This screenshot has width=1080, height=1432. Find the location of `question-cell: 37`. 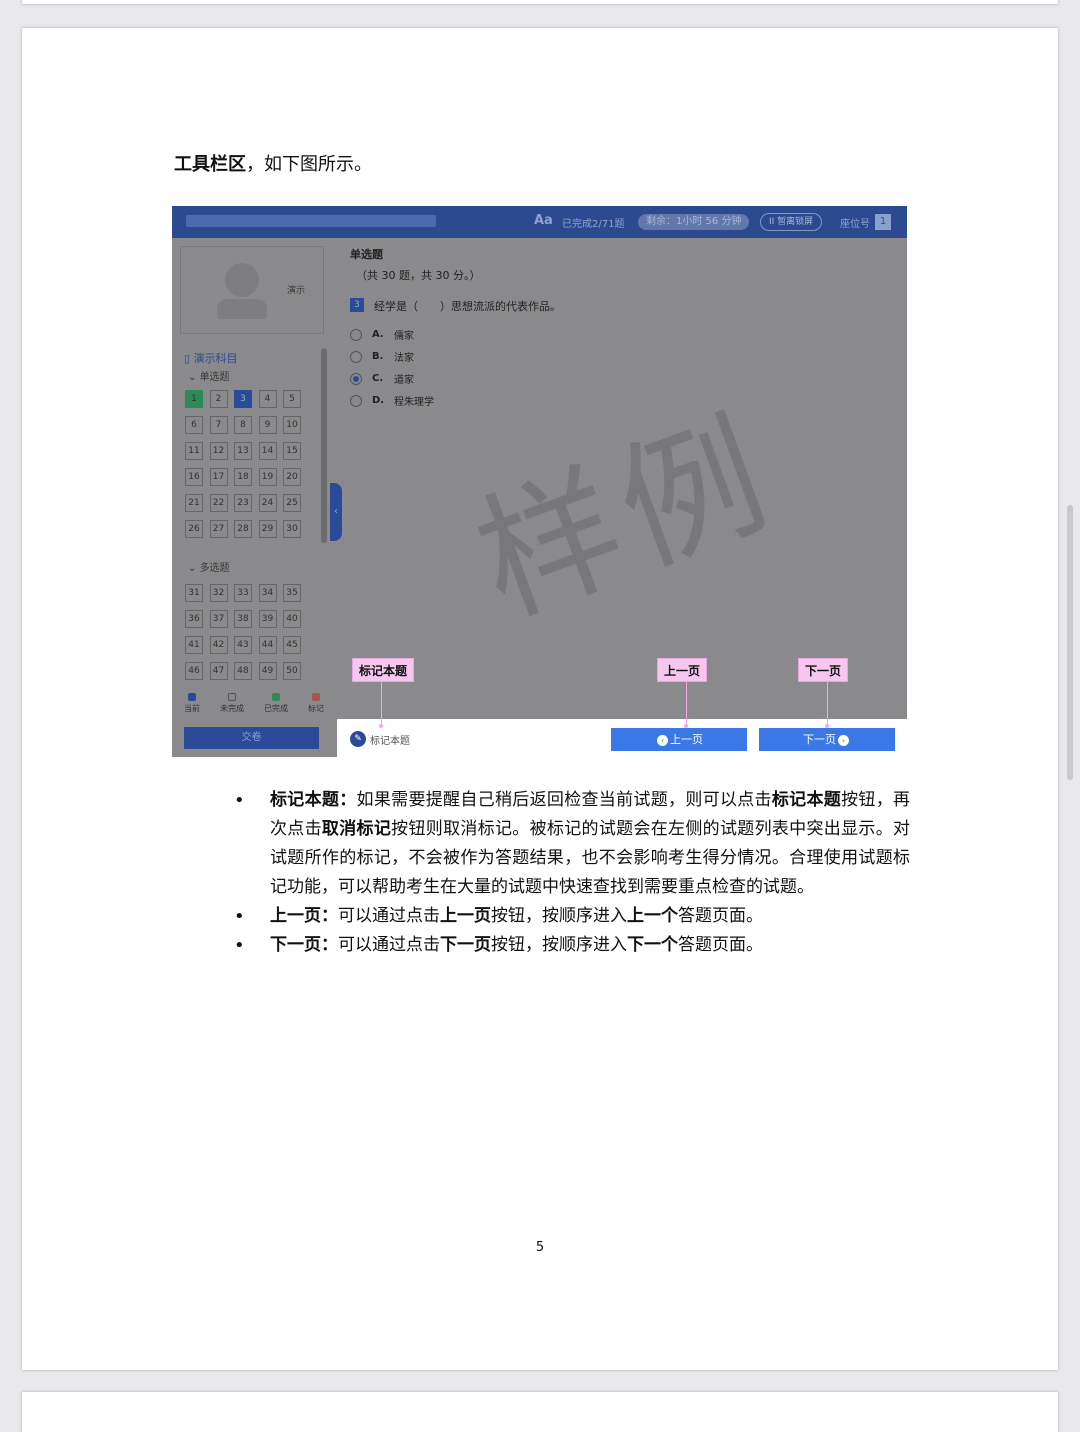

question-cell: 37 is located at coordinates (218, 619).